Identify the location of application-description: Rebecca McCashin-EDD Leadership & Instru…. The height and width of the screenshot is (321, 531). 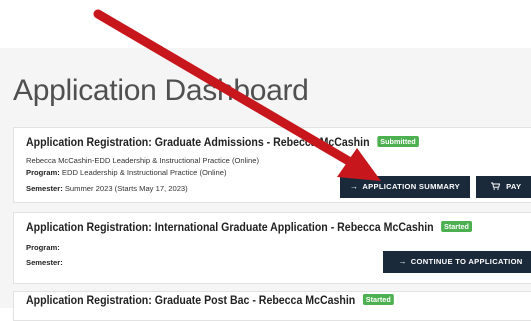
(142, 160).